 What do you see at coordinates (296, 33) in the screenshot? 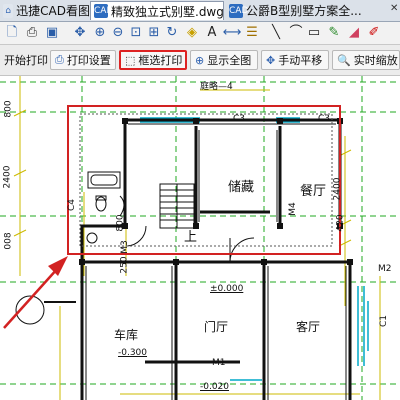
I see `polyline-icon: ⌒` at bounding box center [296, 33].